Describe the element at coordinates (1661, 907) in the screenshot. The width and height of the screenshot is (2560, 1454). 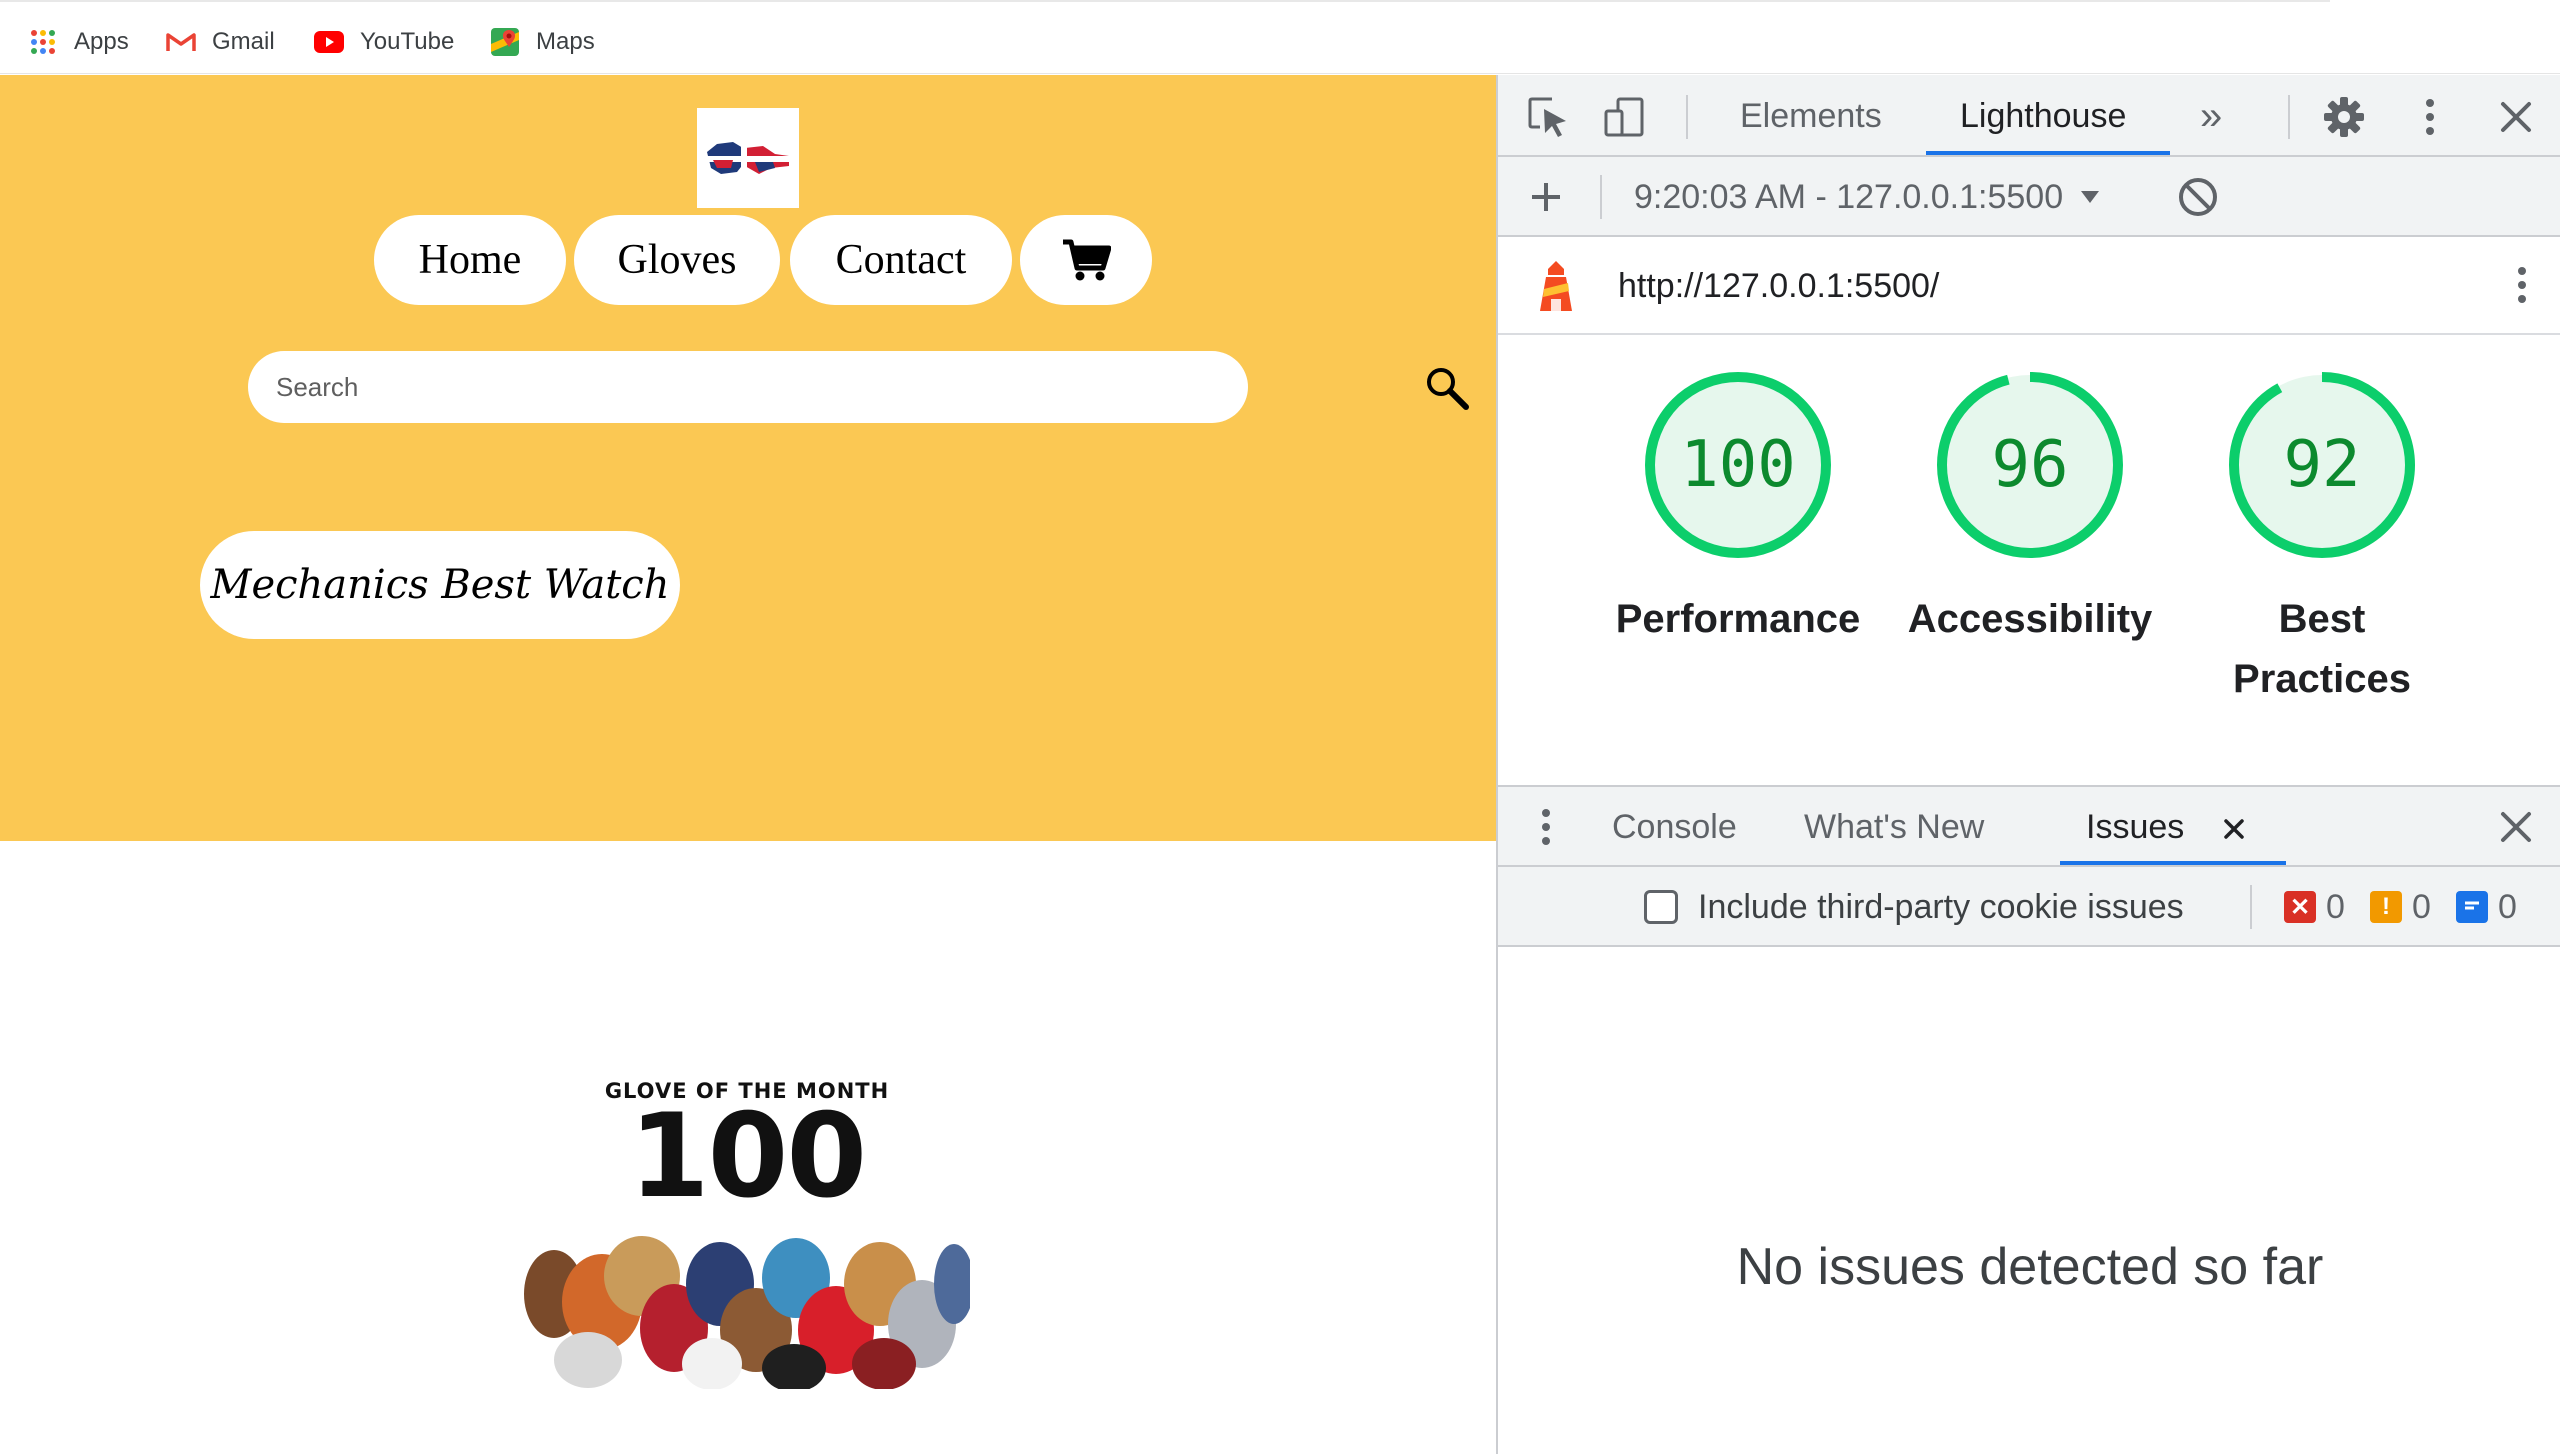
I see `checkbox-box` at that location.